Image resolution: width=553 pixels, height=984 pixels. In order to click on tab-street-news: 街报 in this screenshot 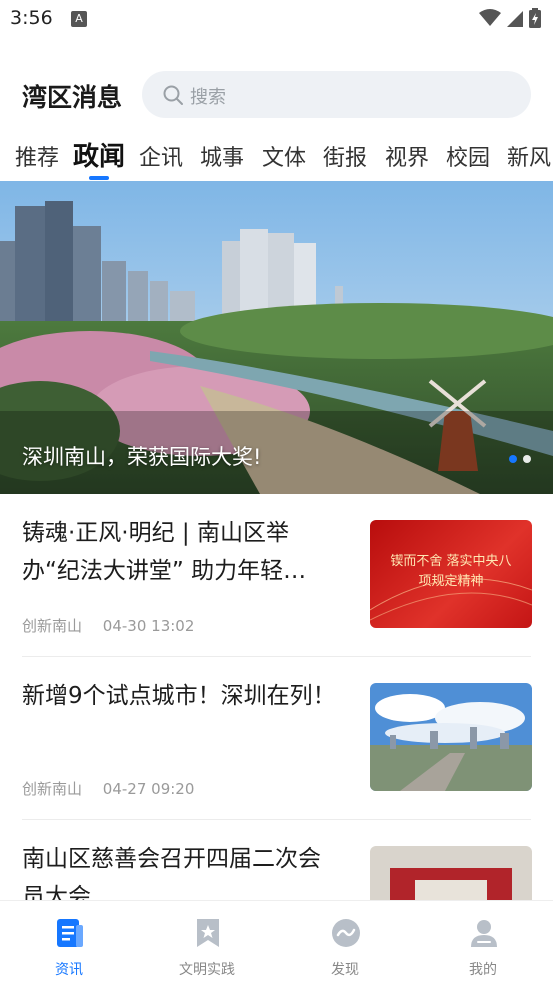, I will do `click(345, 156)`.